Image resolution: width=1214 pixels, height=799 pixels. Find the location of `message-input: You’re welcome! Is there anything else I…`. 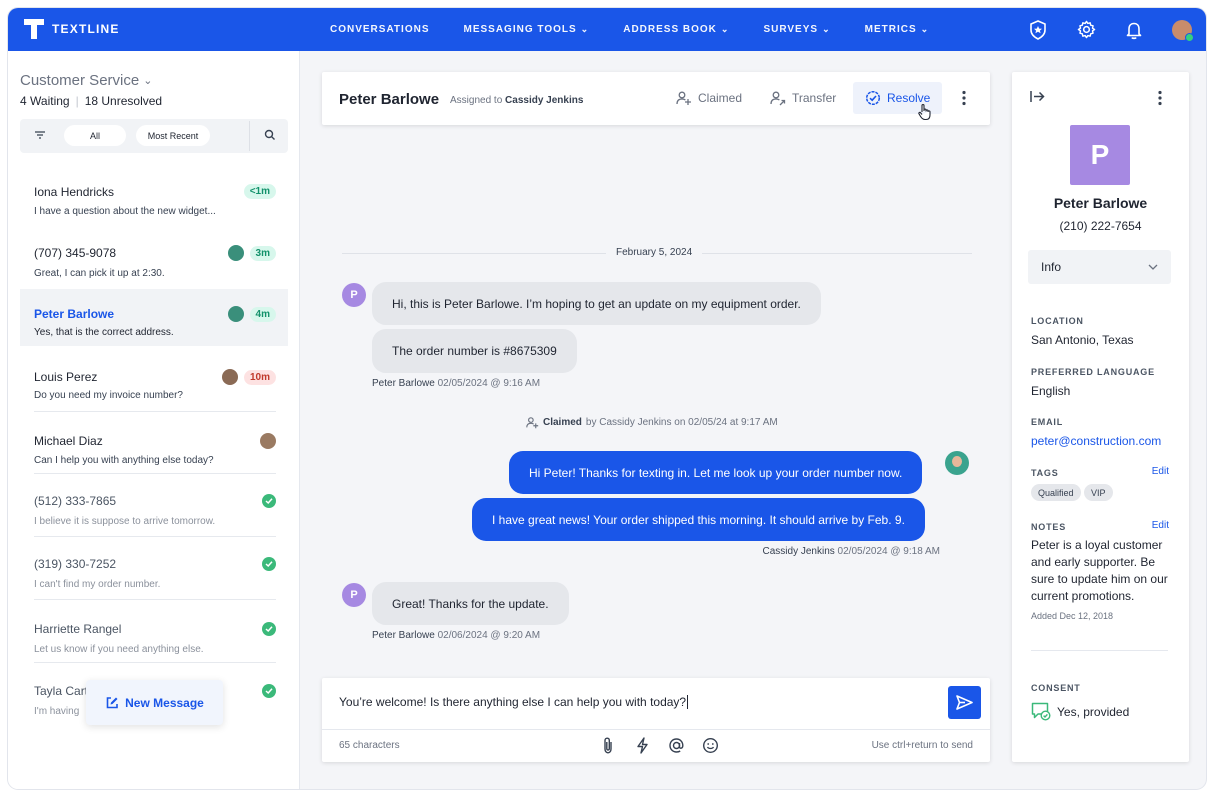

message-input: You’re welcome! Is there anything else I… is located at coordinates (514, 702).